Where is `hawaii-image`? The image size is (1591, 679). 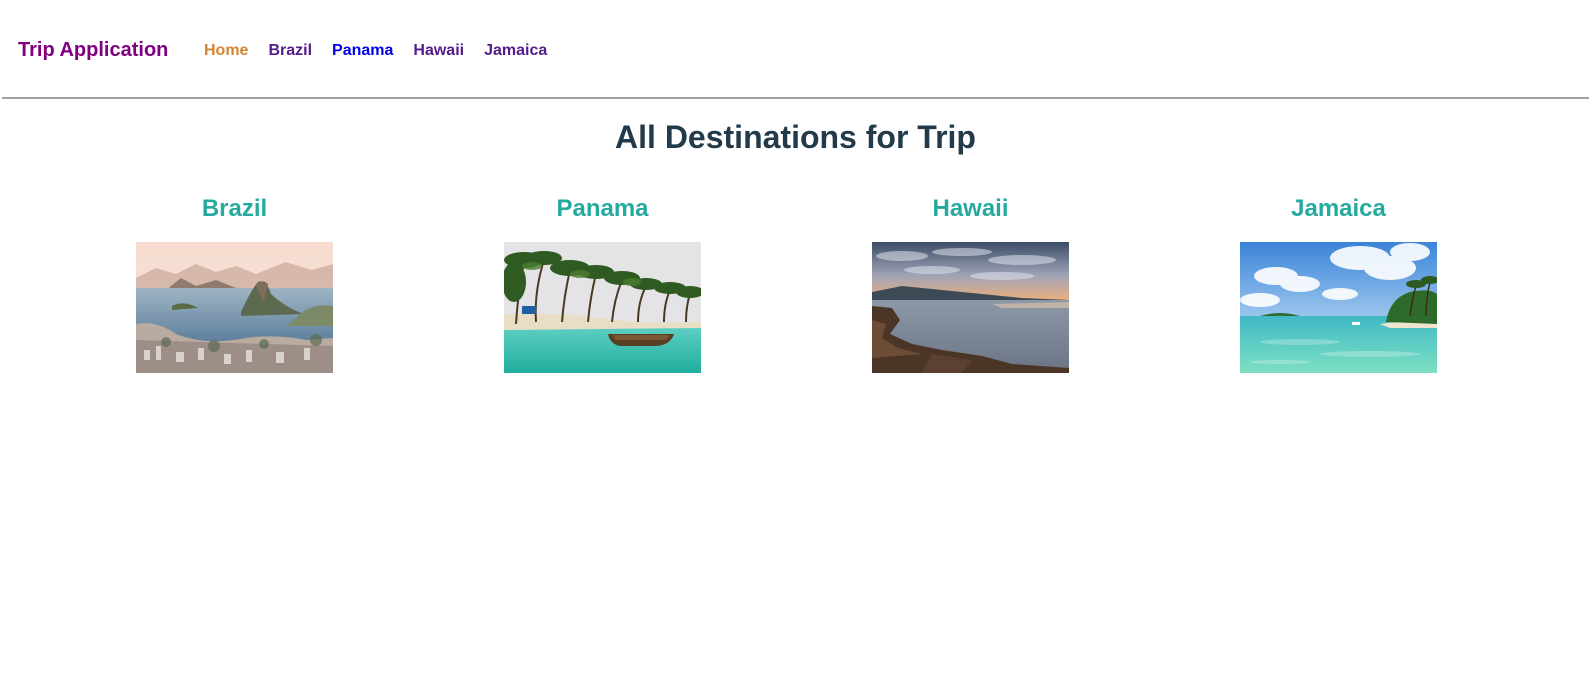
hawaii-image is located at coordinates (970, 307).